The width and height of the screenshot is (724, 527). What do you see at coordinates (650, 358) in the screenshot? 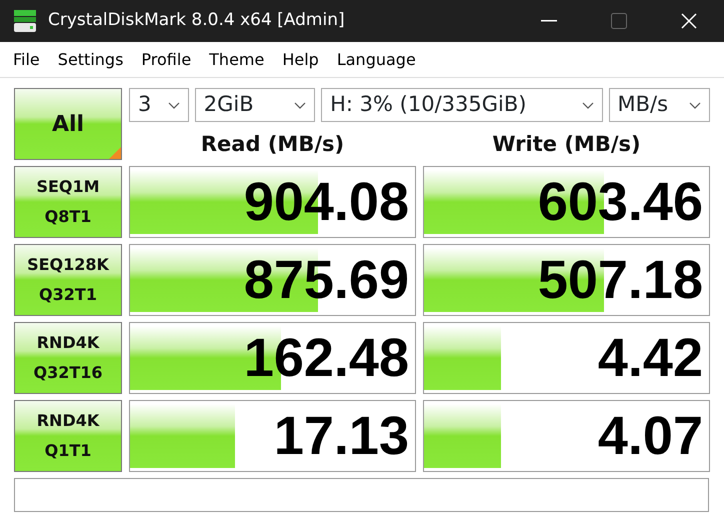
I see `result-value: 4.42` at bounding box center [650, 358].